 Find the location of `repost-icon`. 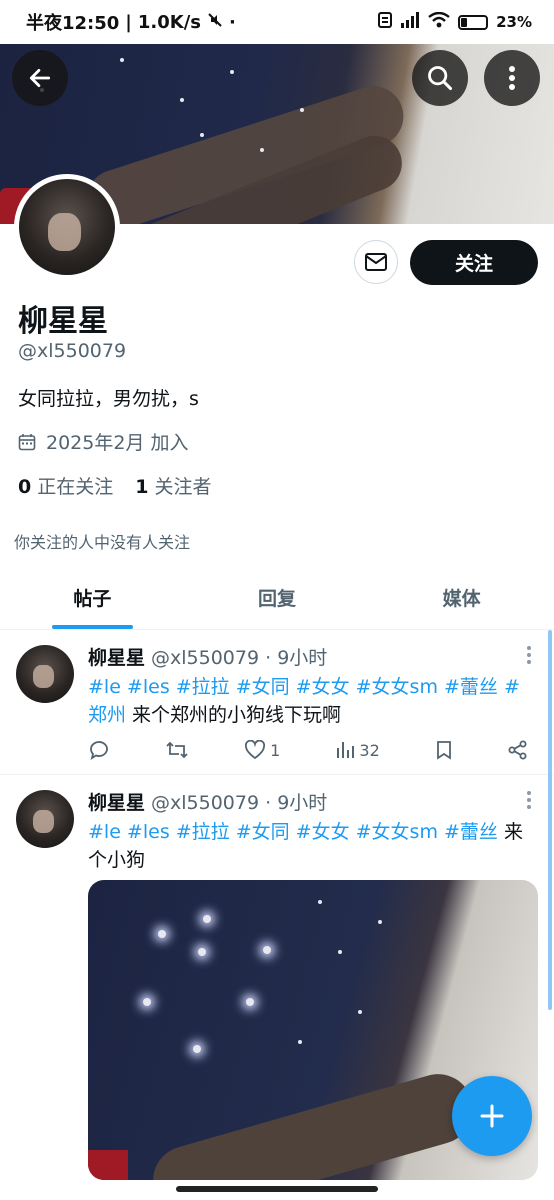

repost-icon is located at coordinates (177, 750).